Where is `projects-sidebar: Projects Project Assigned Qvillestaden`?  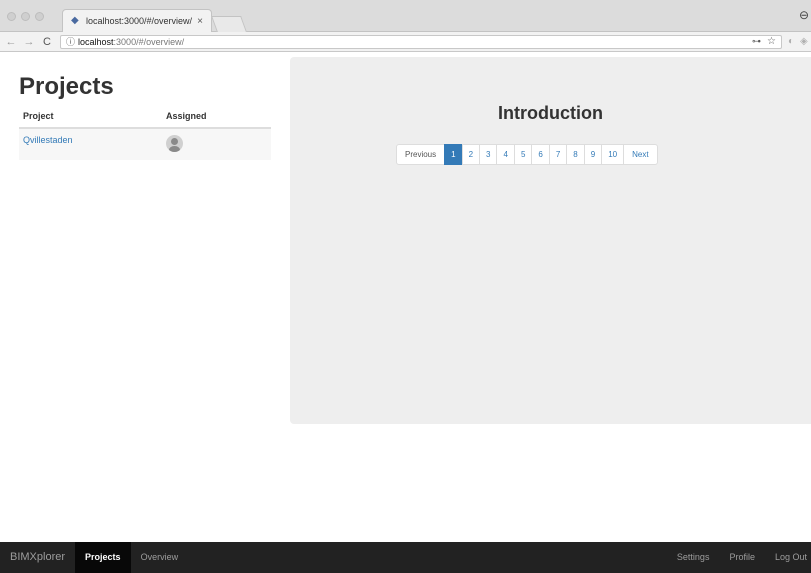 projects-sidebar: Projects Project Assigned Qvillestaden is located at coordinates (145, 106).